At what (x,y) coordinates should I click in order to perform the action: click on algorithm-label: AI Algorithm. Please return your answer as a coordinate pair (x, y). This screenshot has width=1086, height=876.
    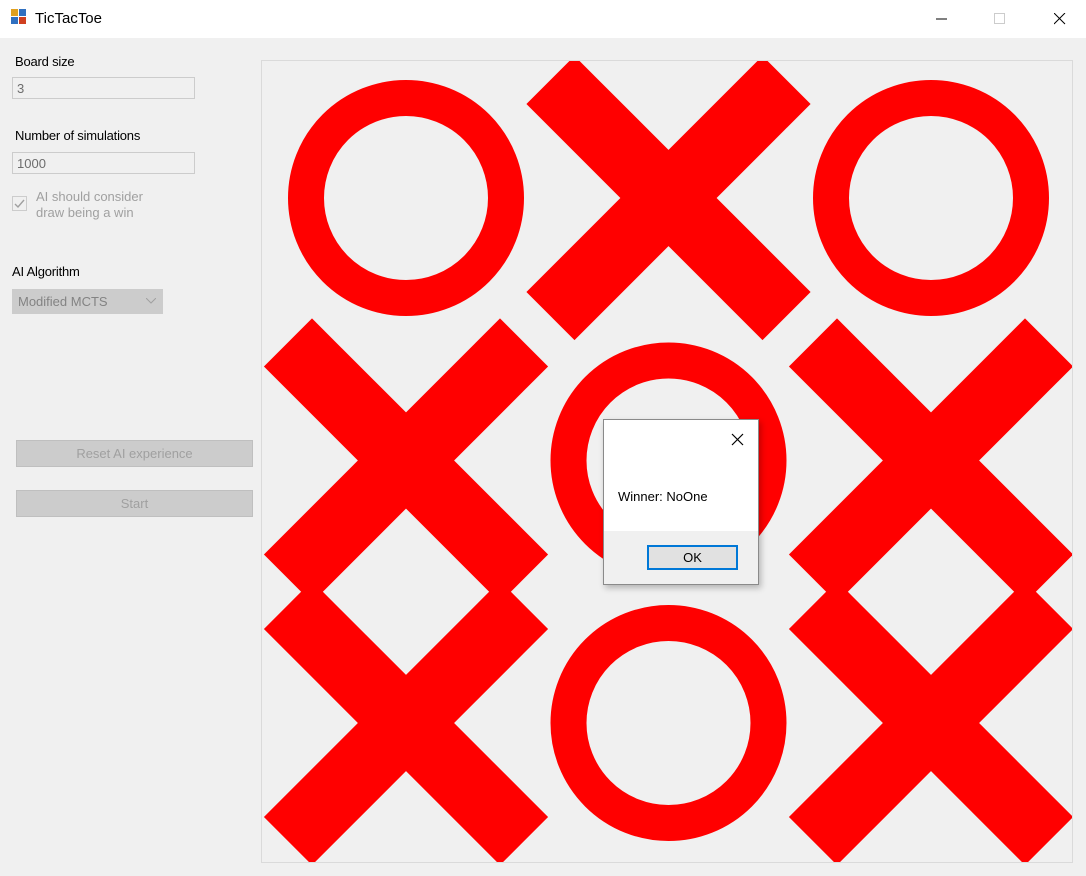
    Looking at the image, I should click on (46, 271).